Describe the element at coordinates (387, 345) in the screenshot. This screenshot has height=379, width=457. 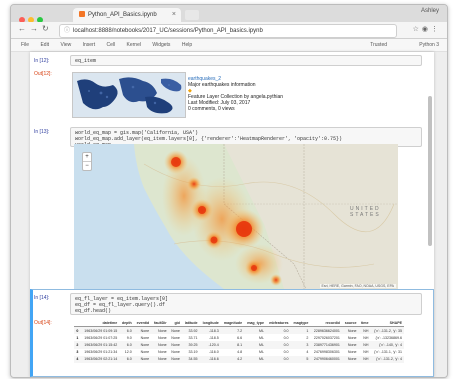
I see `table-cell: {'x': -140, 'y': 4` at that location.